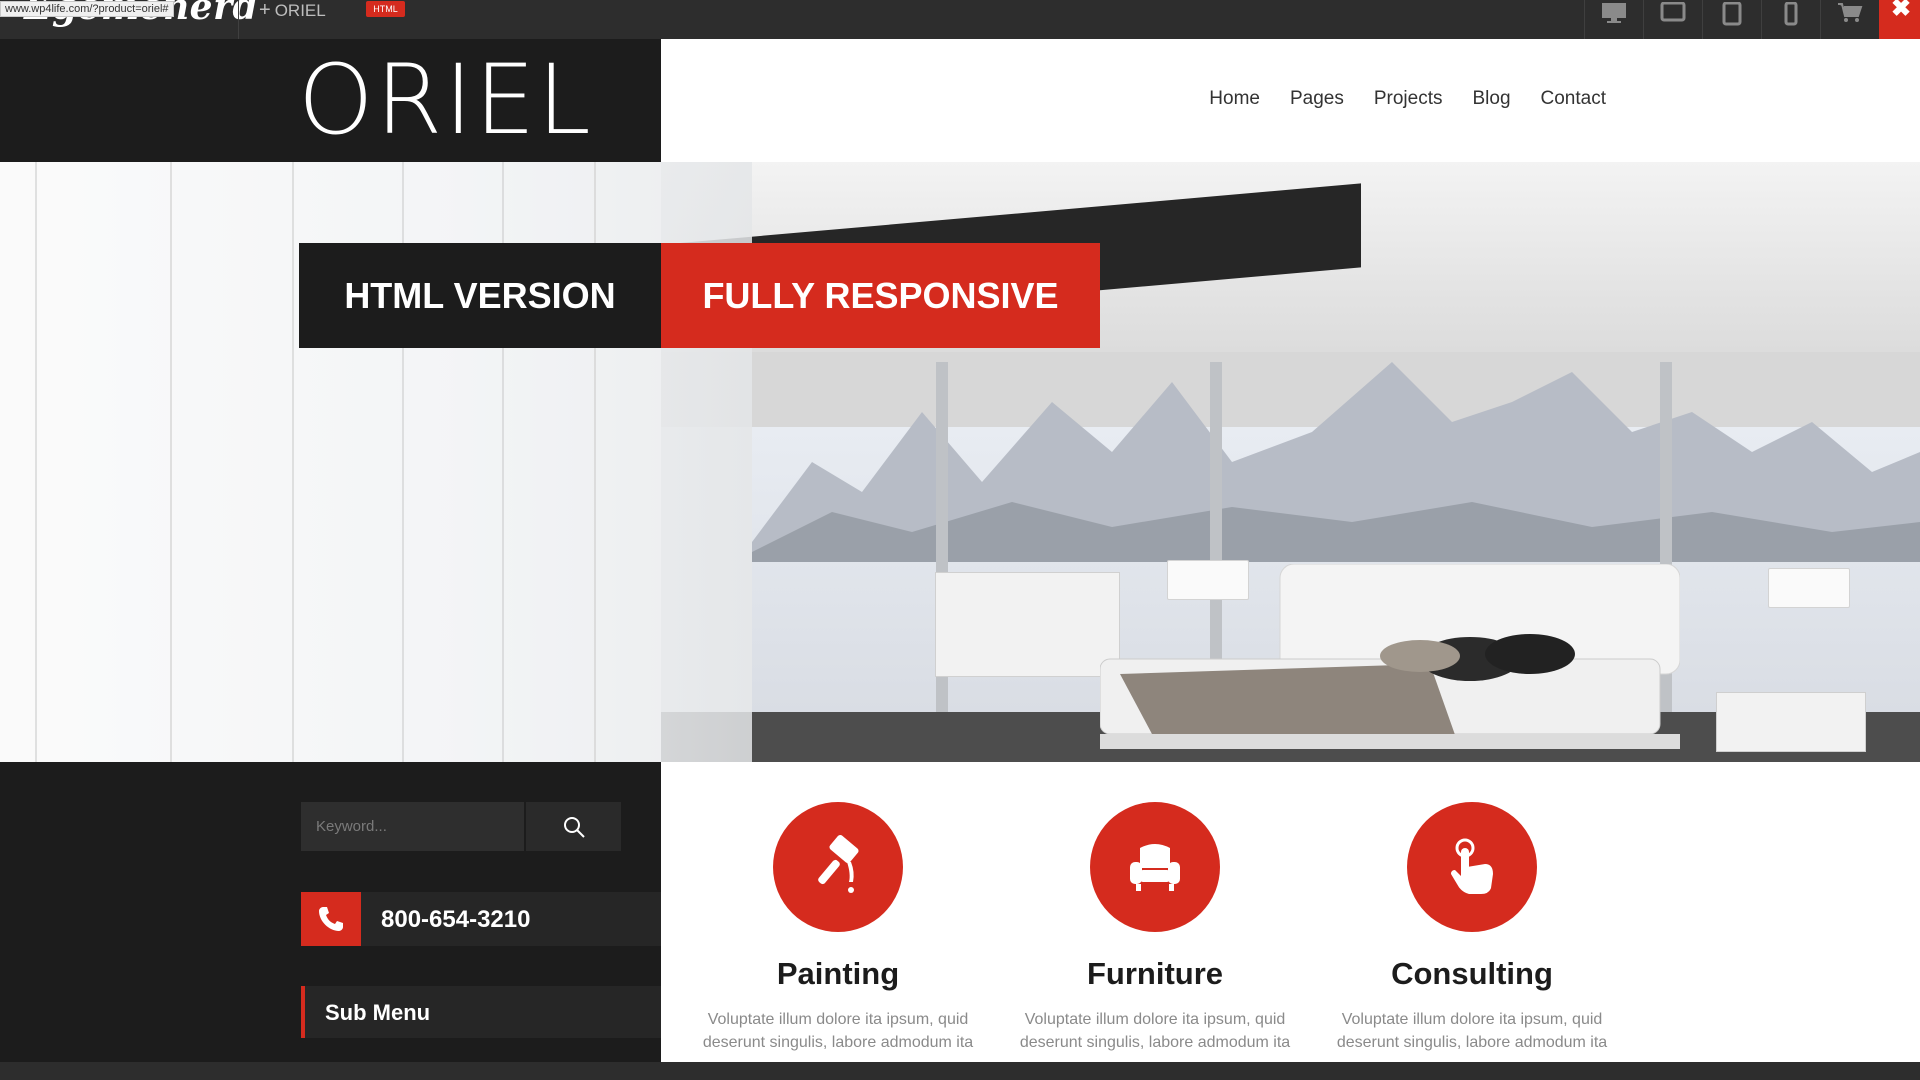 This screenshot has height=1080, width=1920. Describe the element at coordinates (385, 9) in the screenshot. I see `html-badge: HTML` at that location.